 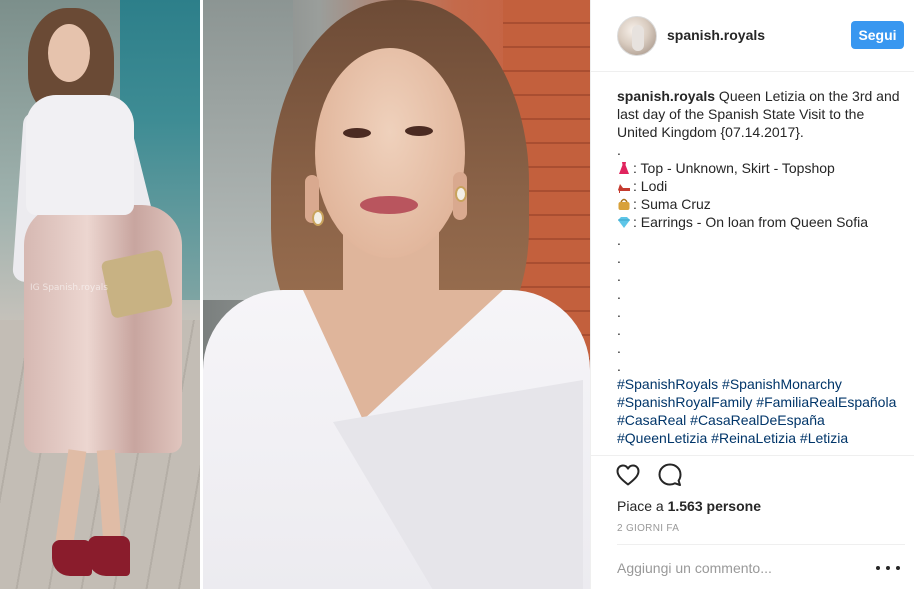 I want to click on header-username: spanish.royals, so click(x=716, y=35).